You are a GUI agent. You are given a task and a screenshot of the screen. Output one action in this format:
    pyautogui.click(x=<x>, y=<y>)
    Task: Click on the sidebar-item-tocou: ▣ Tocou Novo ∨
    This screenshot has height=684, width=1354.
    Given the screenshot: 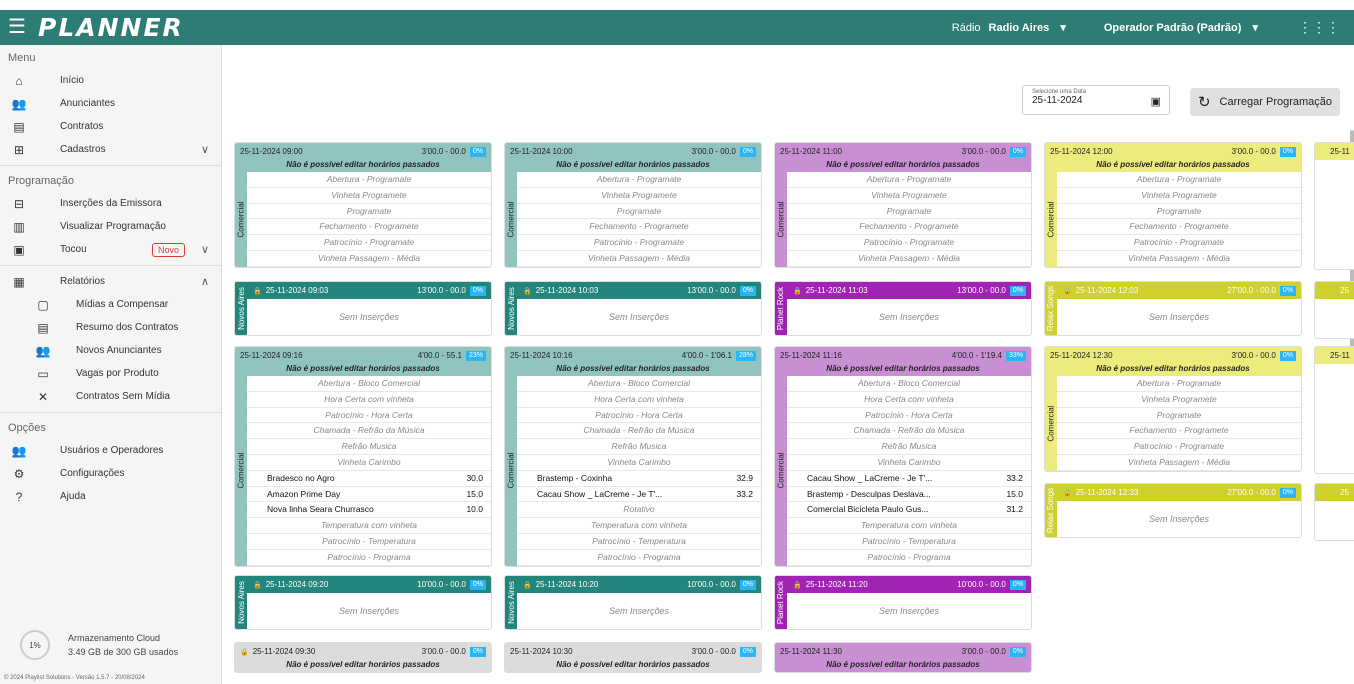 What is the action you would take?
    pyautogui.click(x=110, y=249)
    